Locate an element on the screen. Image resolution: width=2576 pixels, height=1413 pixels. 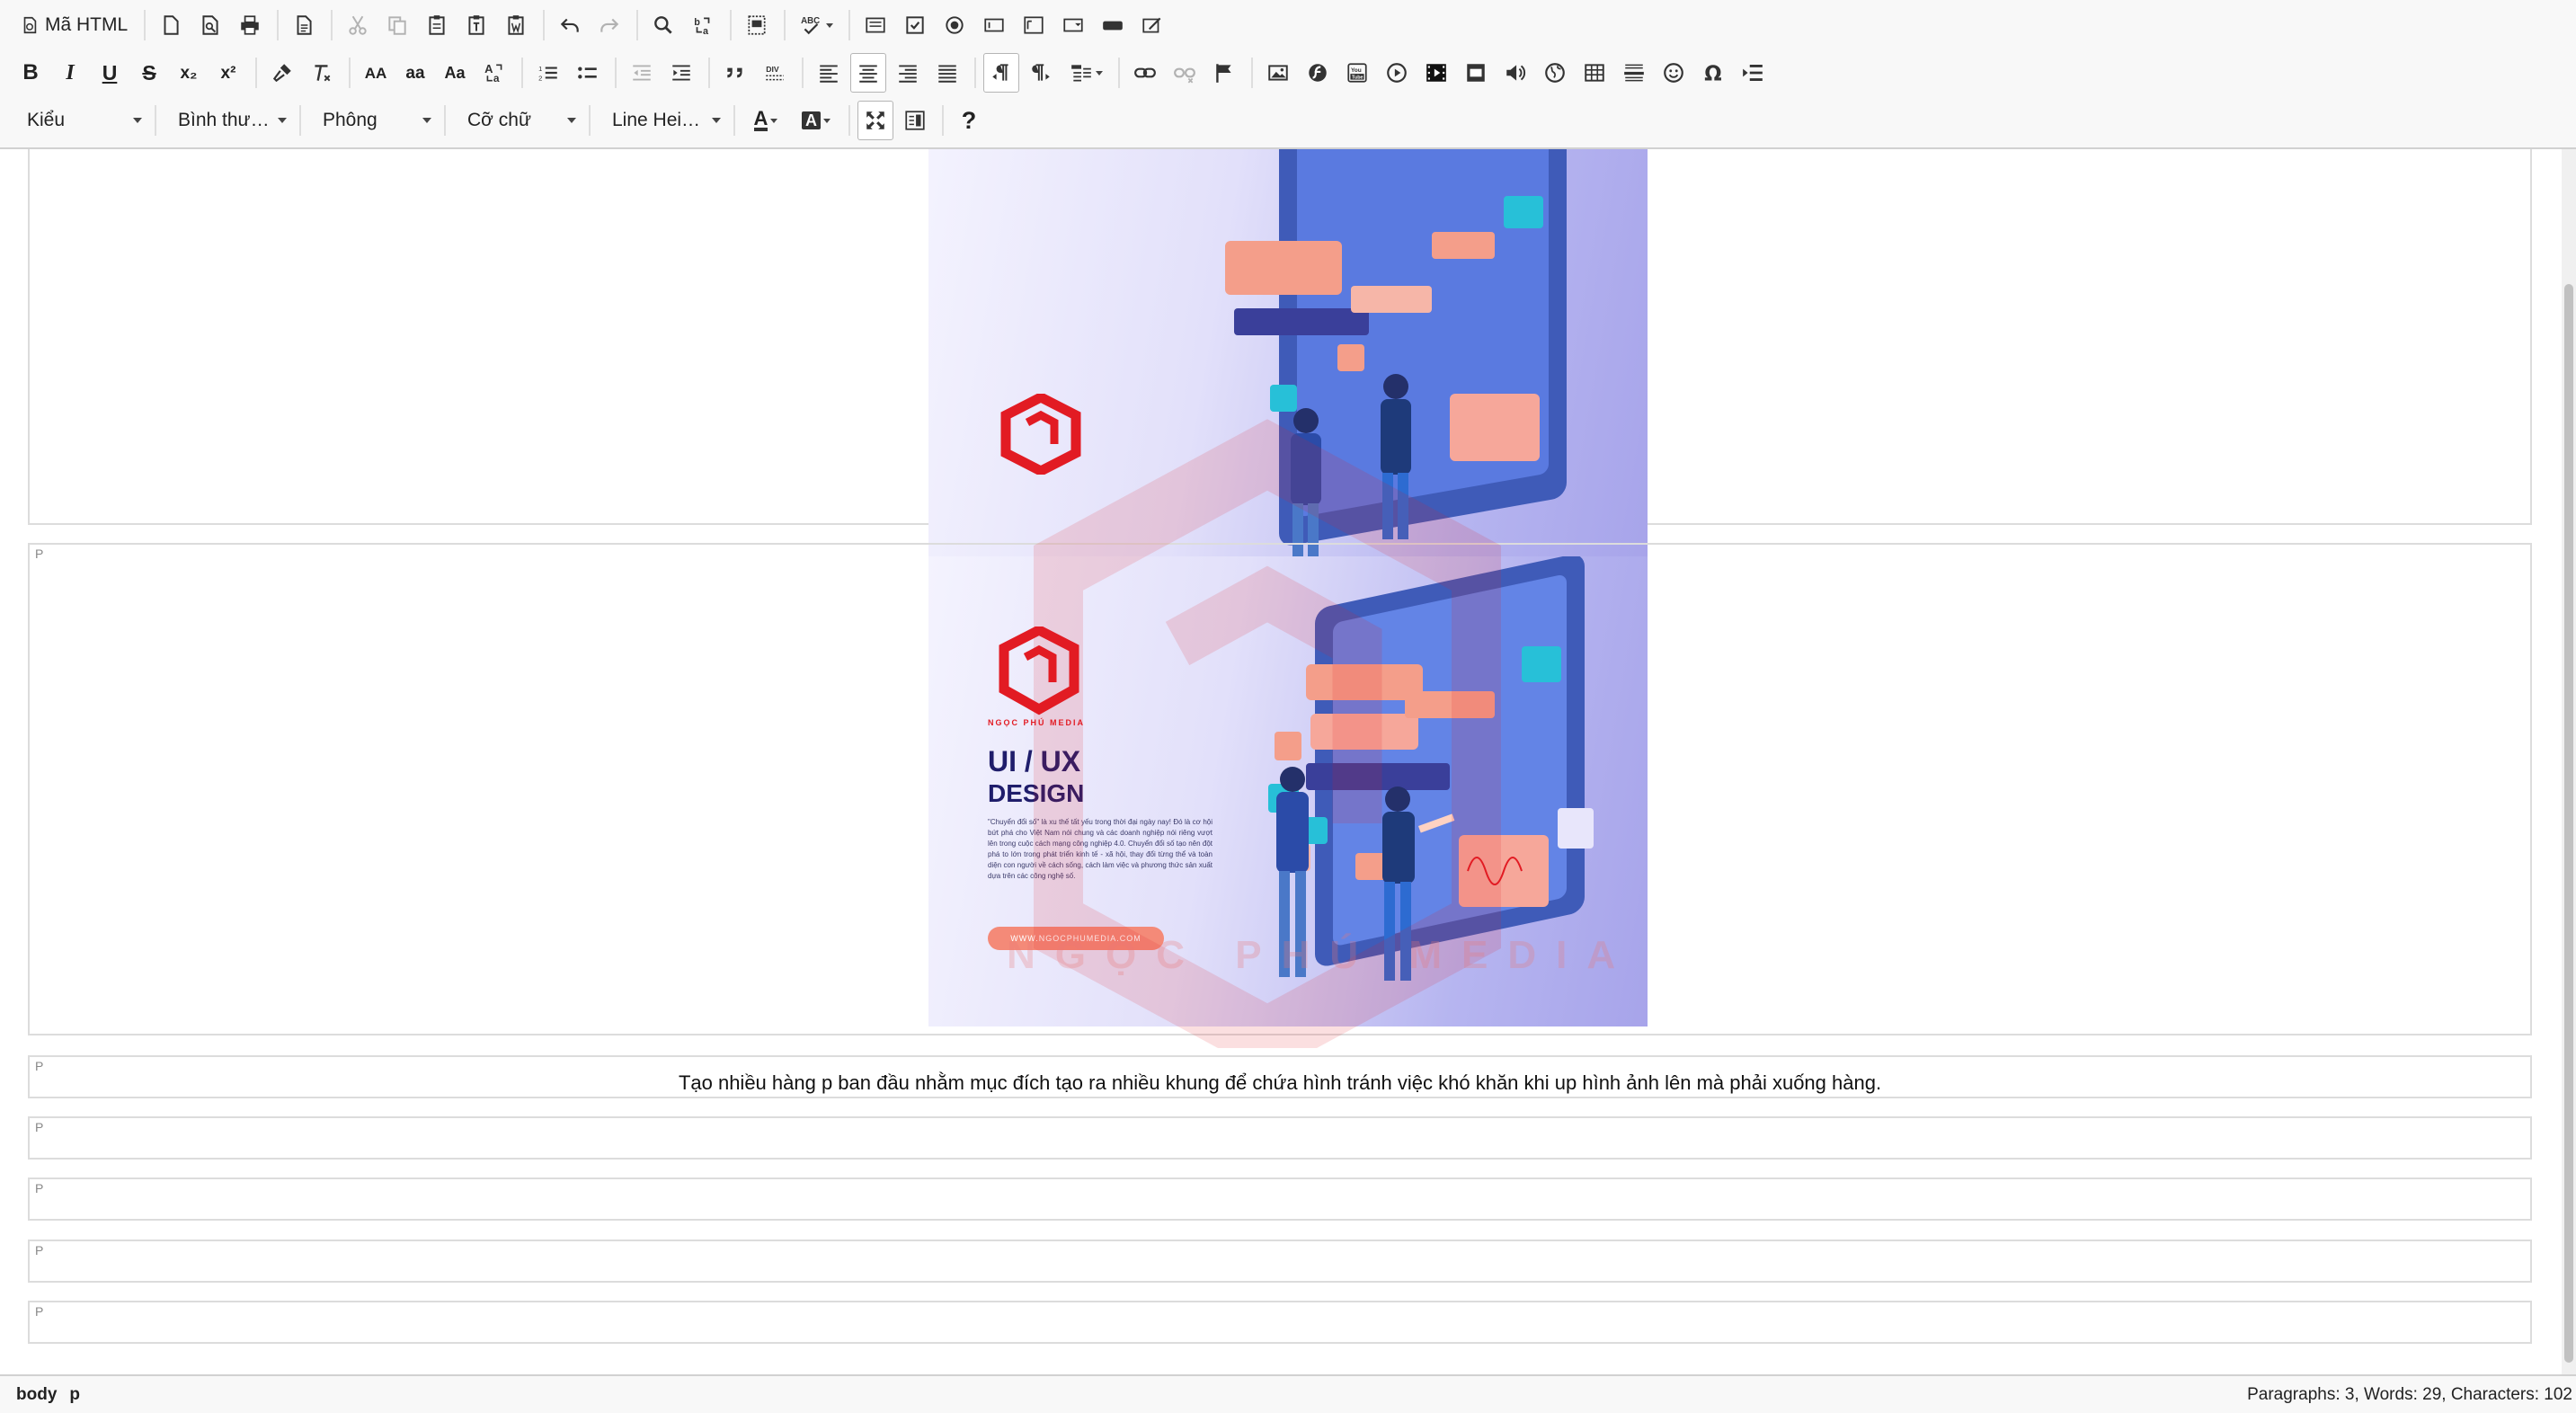
outdent-button is located at coordinates (642, 73).